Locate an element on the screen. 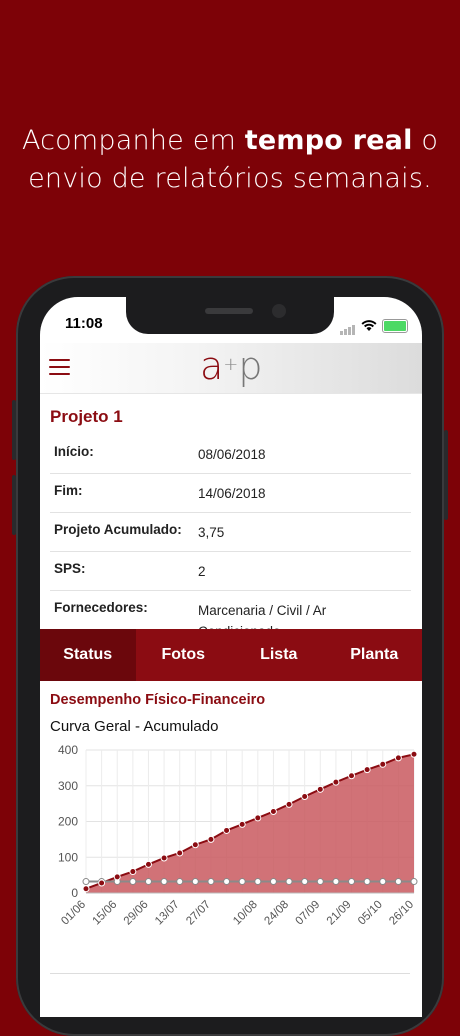 The image size is (460, 1036). status-time: 11:08 is located at coordinates (84, 323).